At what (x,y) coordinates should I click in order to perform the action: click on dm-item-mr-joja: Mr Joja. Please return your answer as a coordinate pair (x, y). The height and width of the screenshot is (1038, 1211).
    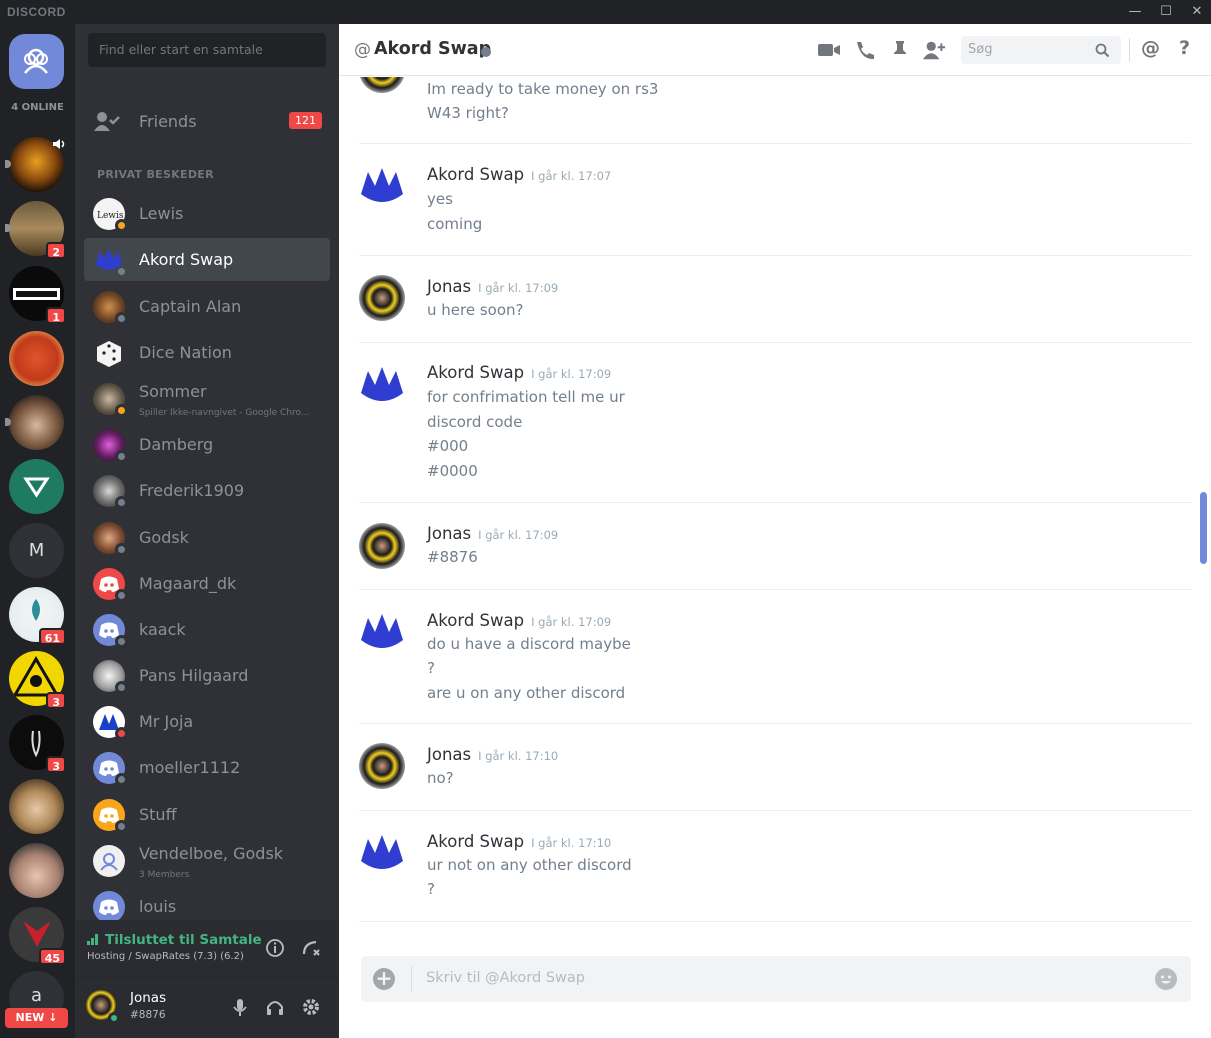
    Looking at the image, I should click on (207, 721).